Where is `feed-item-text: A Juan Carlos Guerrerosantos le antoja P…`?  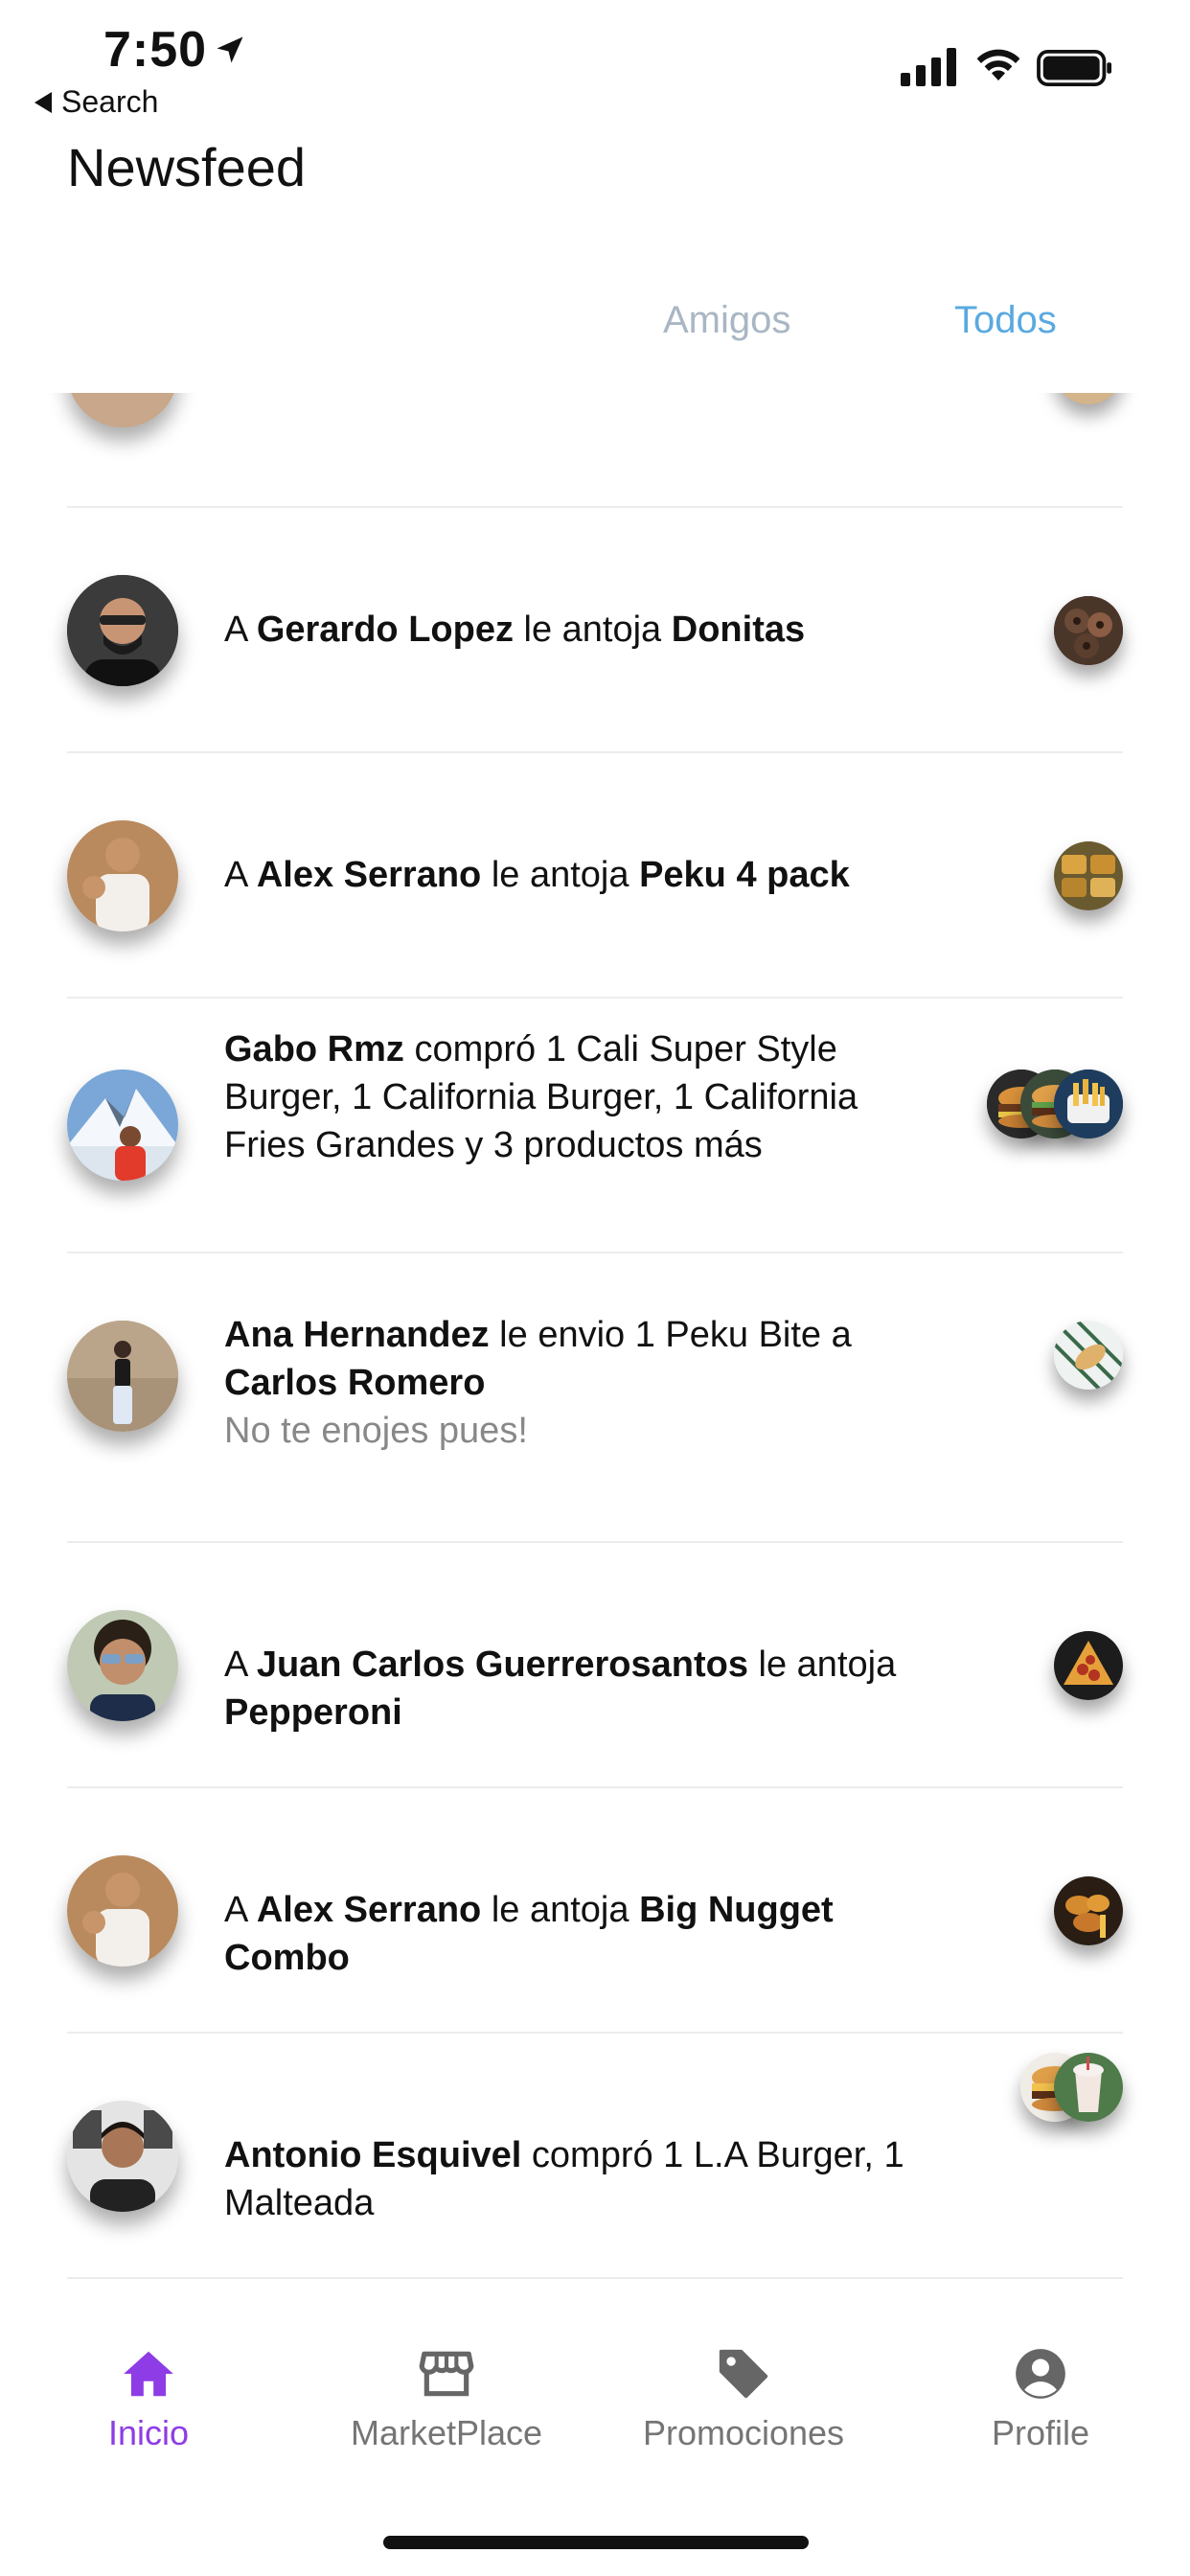 feed-item-text: A Juan Carlos Guerrerosantos le antoja P… is located at coordinates (560, 1688).